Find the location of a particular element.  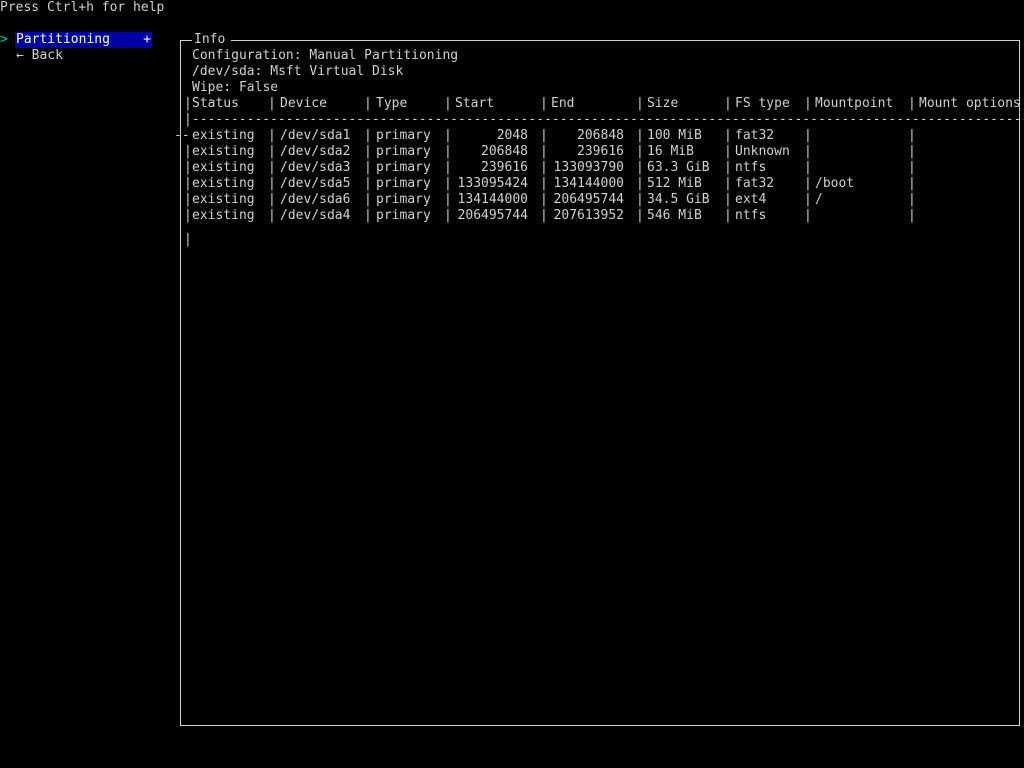

table-cell-end: 207613952 is located at coordinates (588, 215).